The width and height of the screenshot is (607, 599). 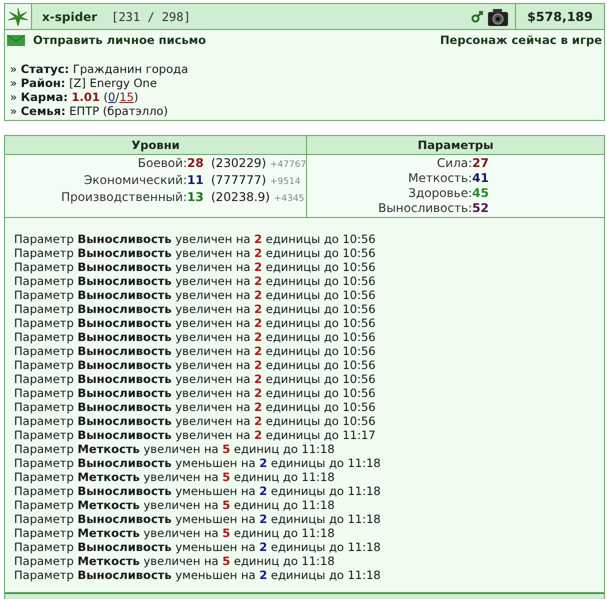 What do you see at coordinates (70, 17) in the screenshot?
I see `character-name: x-spider` at bounding box center [70, 17].